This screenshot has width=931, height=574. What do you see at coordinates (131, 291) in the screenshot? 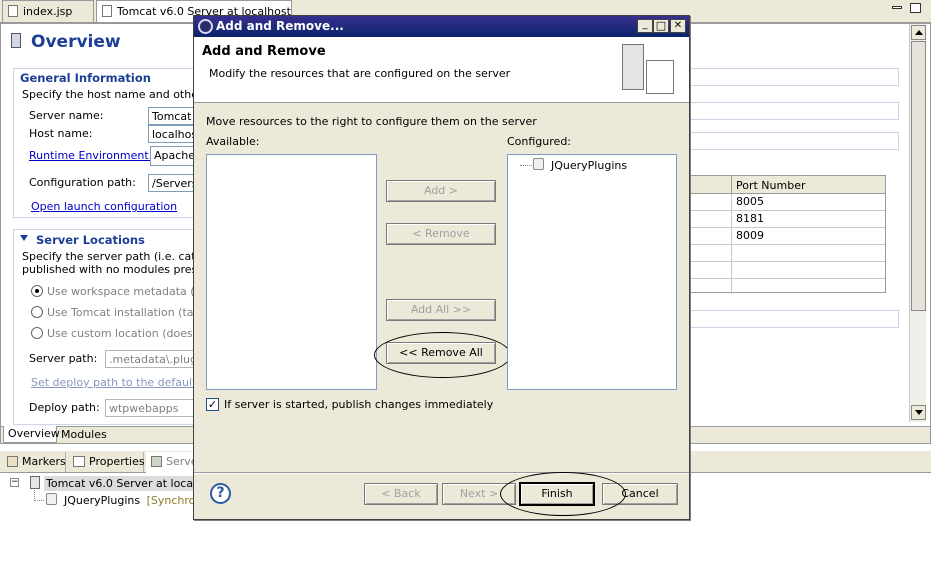
I see `radio-workspace-metadata-label: Use workspace metadata (doe` at bounding box center [131, 291].